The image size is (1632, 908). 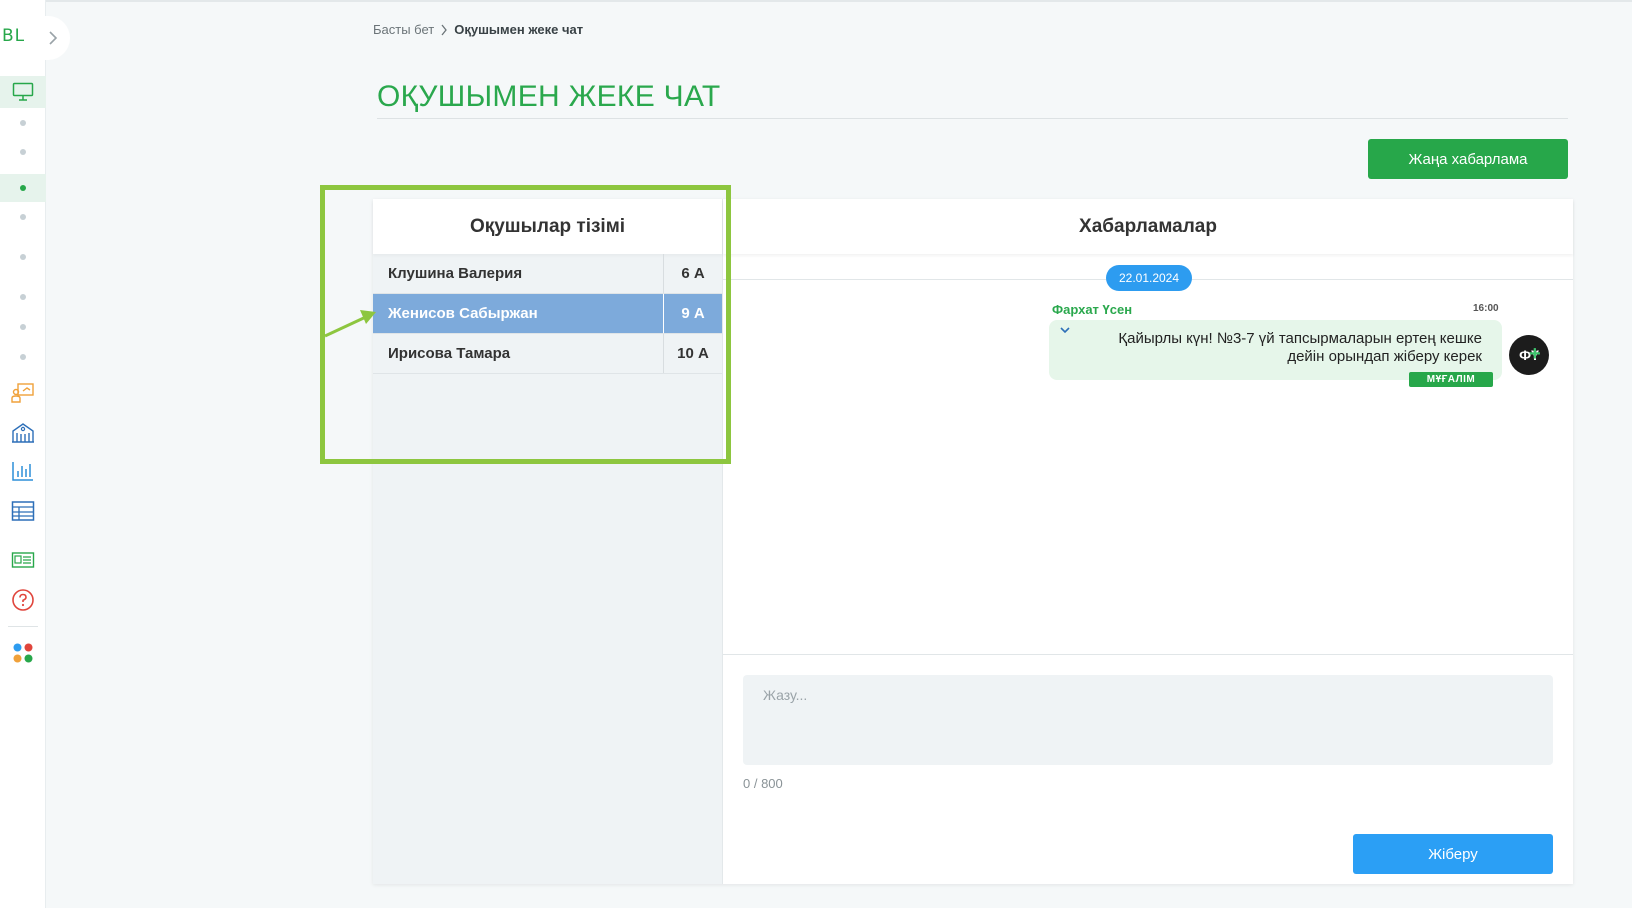 What do you see at coordinates (547, 226) in the screenshot?
I see `students-list-title: Оқушылар тізімі` at bounding box center [547, 226].